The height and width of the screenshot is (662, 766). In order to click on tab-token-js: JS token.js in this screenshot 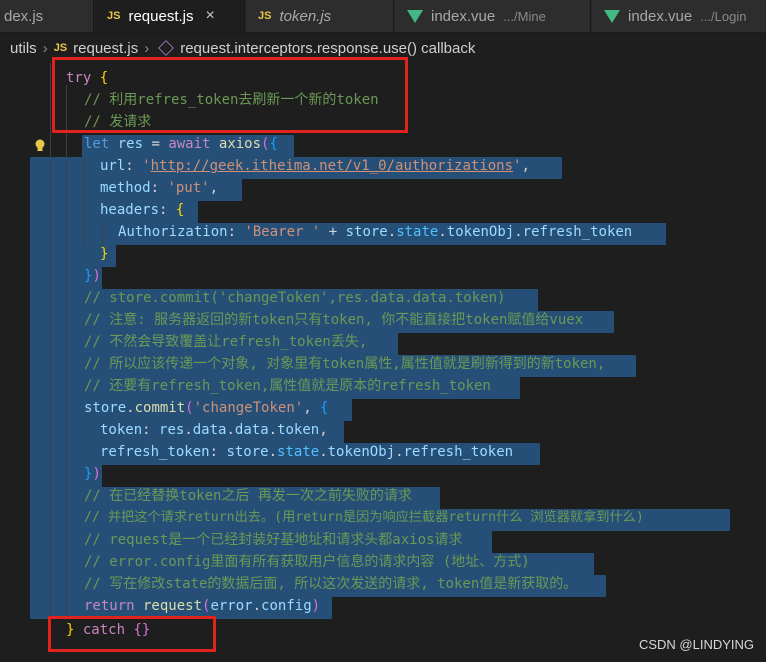, I will do `click(320, 16)`.